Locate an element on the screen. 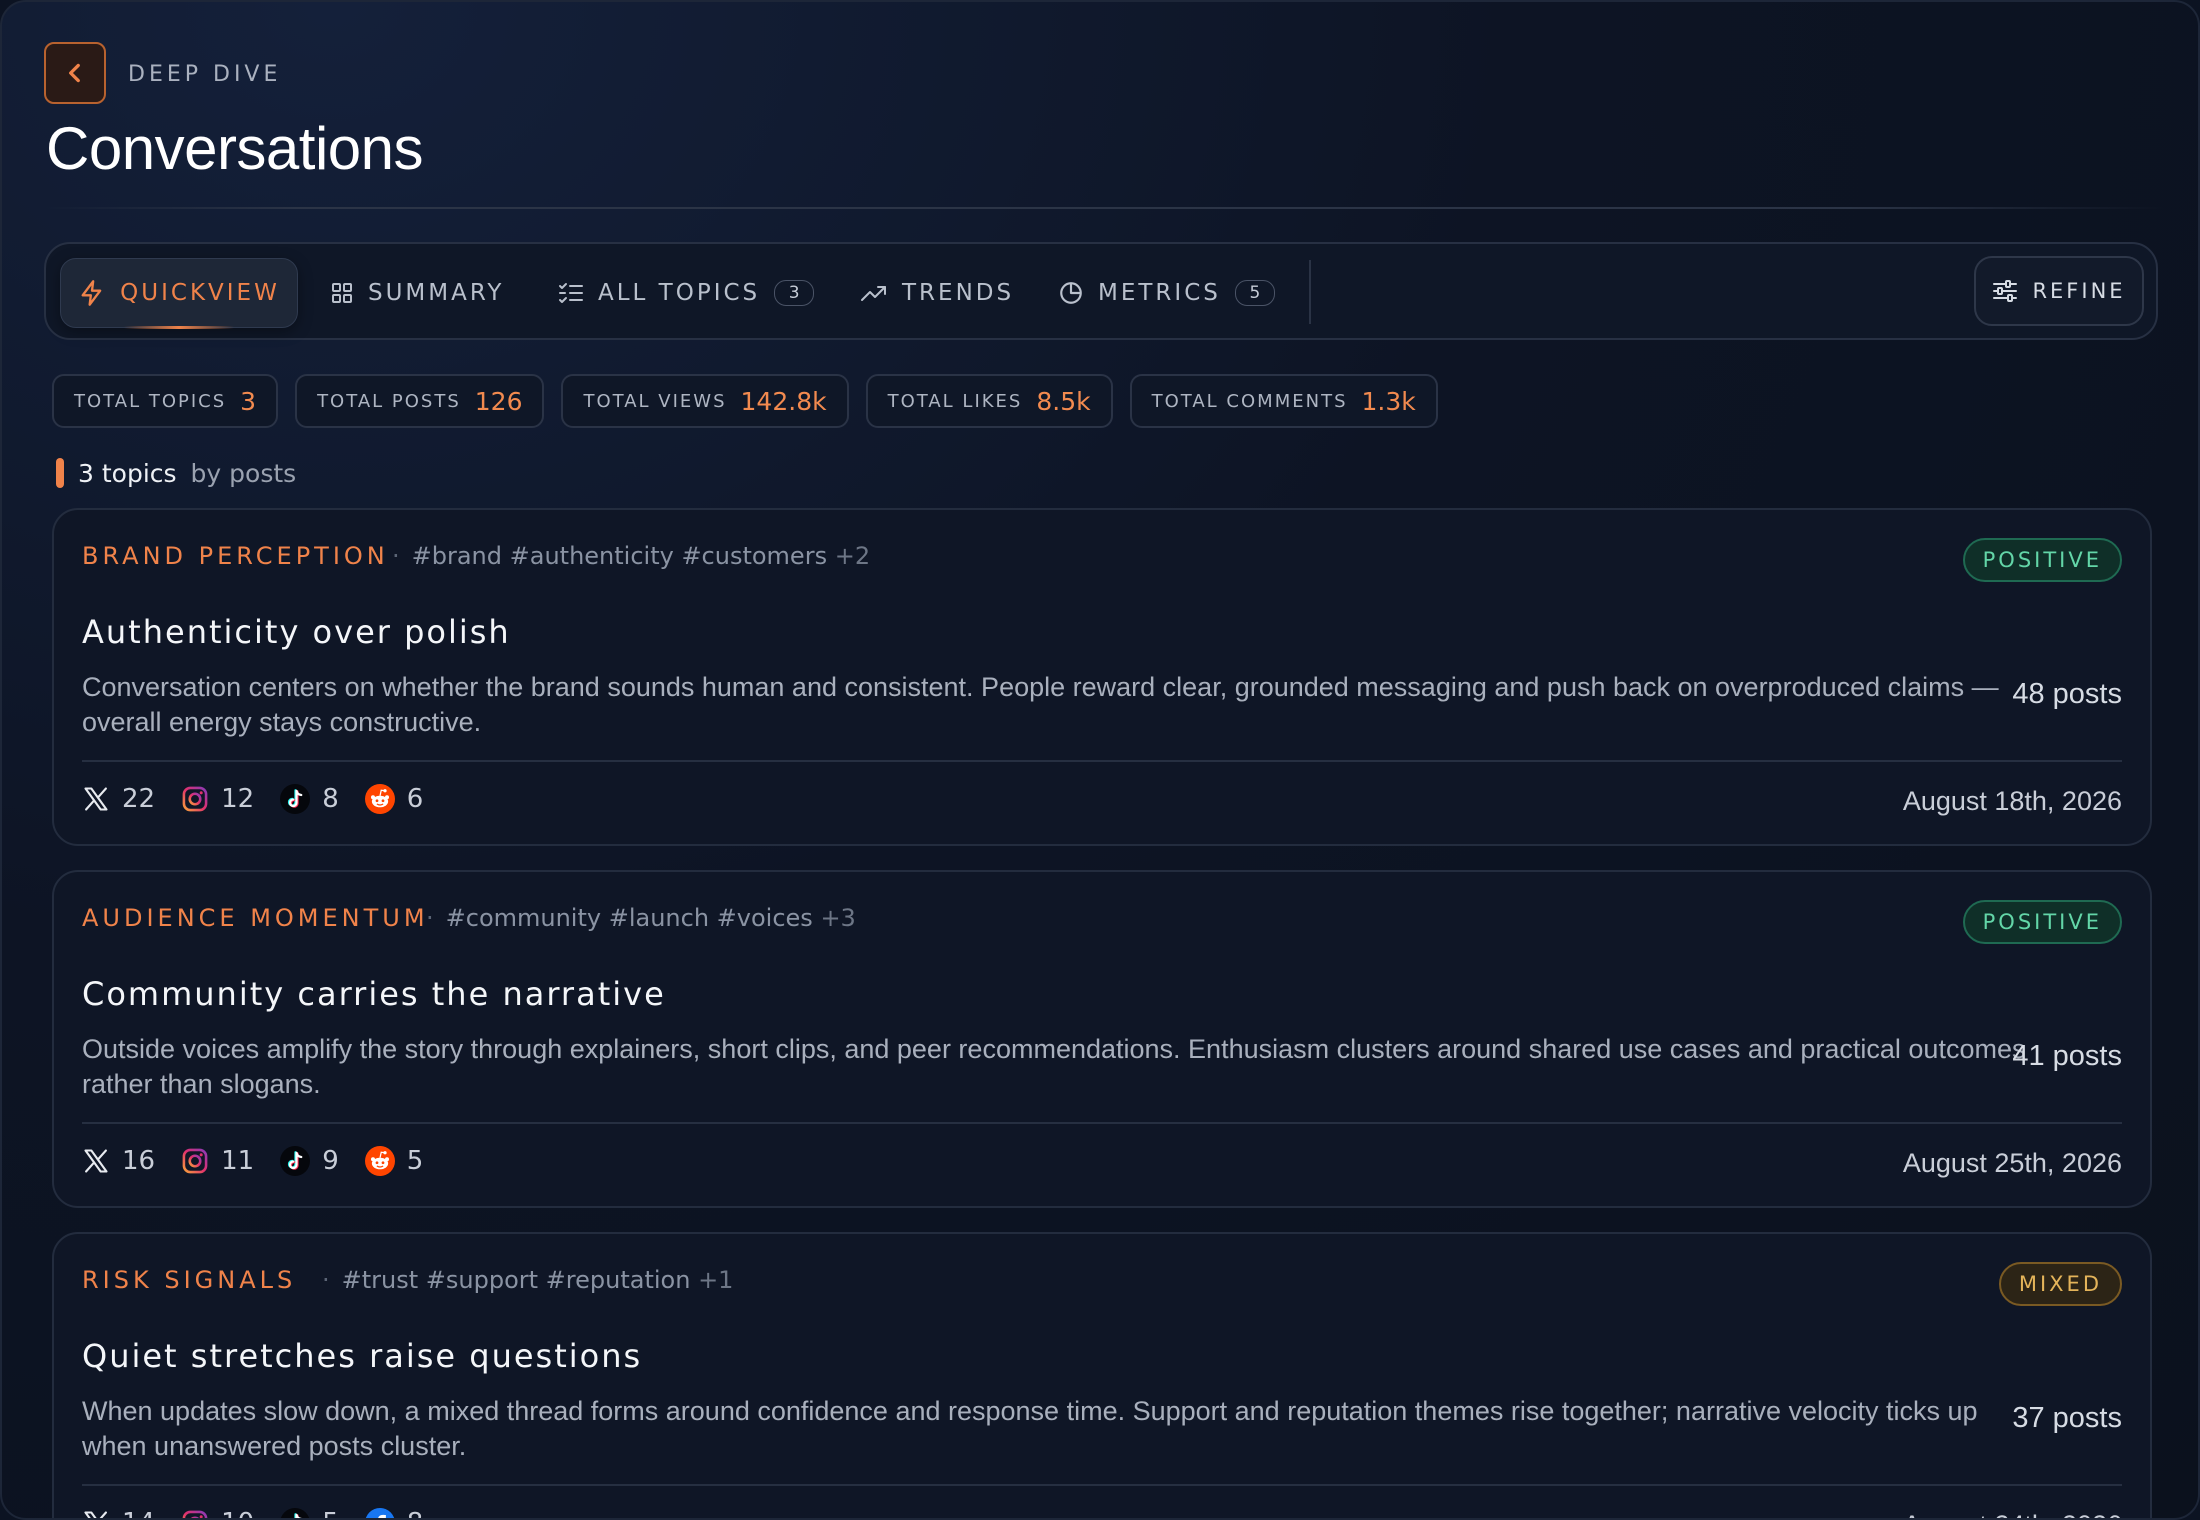 This screenshot has height=1520, width=2200. stat-total-views: TOTAL VIEWS 142.8k is located at coordinates (705, 401).